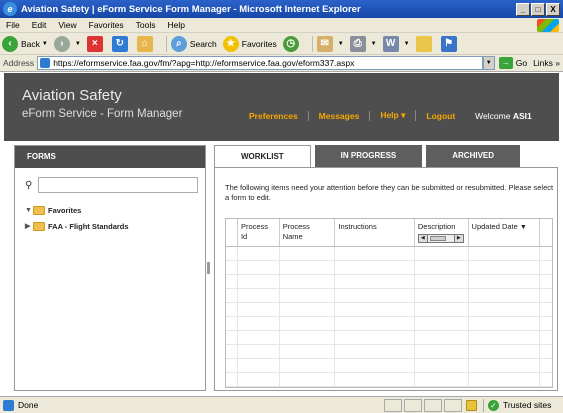  What do you see at coordinates (553, 9) in the screenshot?
I see `close-button: X` at bounding box center [553, 9].